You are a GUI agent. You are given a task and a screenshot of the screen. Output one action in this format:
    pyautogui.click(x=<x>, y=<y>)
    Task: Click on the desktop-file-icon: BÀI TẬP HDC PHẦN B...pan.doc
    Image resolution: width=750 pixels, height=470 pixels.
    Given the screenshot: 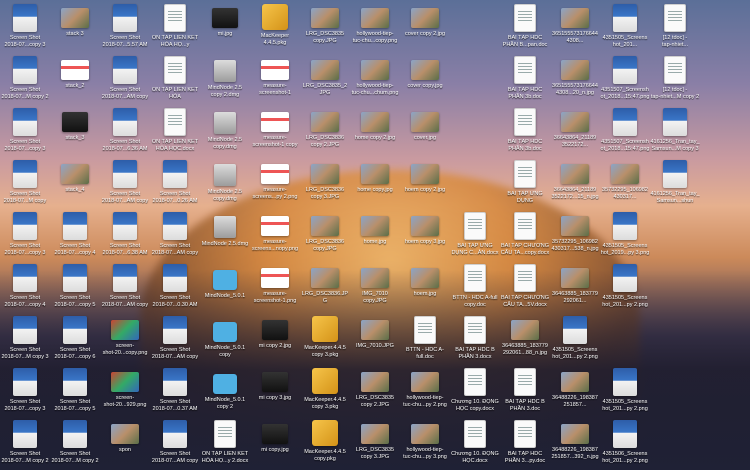 What is the action you would take?
    pyautogui.click(x=525, y=26)
    